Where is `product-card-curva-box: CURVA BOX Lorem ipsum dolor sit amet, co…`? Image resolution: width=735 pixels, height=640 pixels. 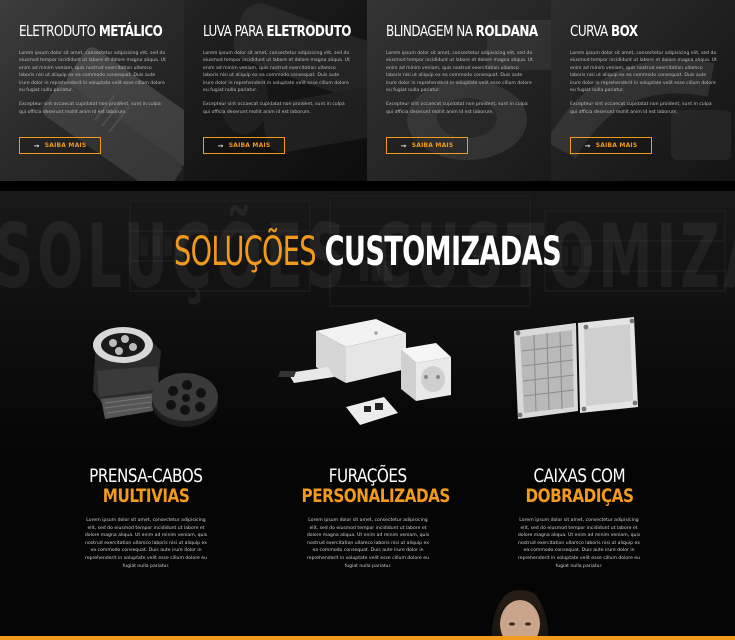
product-card-curva-box: CURVA BOX Lorem ipsum dolor sit amet, co… is located at coordinates (643, 90).